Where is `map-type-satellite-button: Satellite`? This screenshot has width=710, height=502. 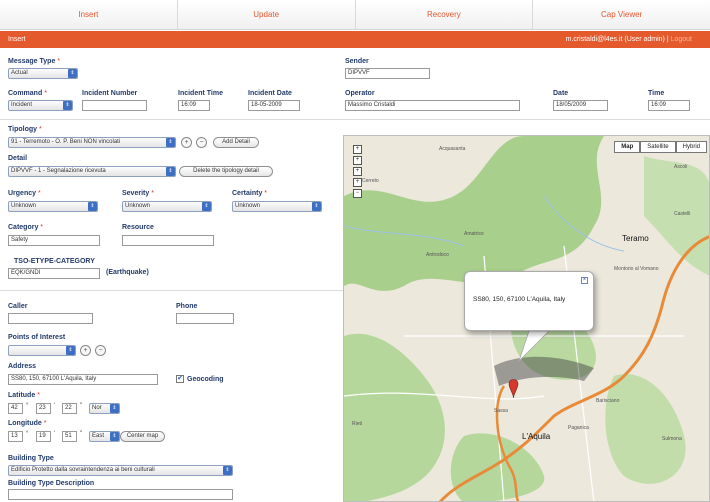 map-type-satellite-button: Satellite is located at coordinates (658, 147).